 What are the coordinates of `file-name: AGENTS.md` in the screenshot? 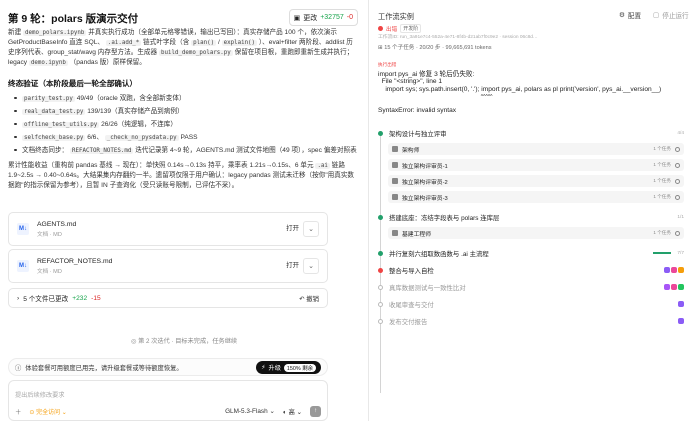 It's located at (57, 224).